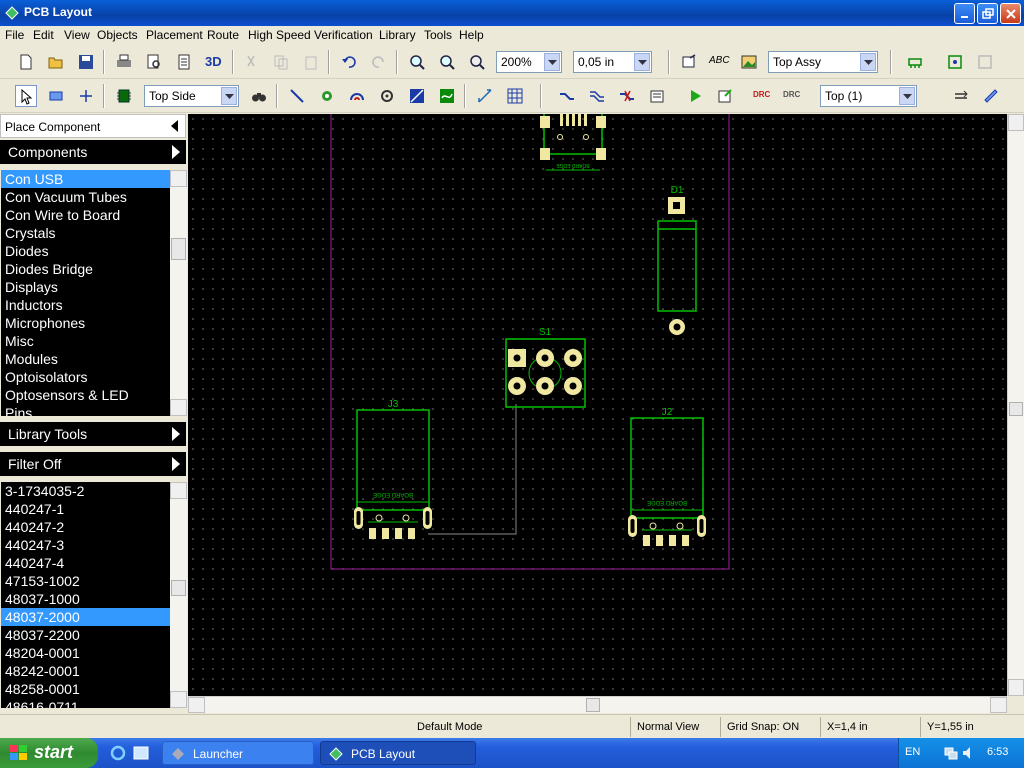 This screenshot has height=768, width=1024. What do you see at coordinates (26, 62) in the screenshot?
I see `new-file-button` at bounding box center [26, 62].